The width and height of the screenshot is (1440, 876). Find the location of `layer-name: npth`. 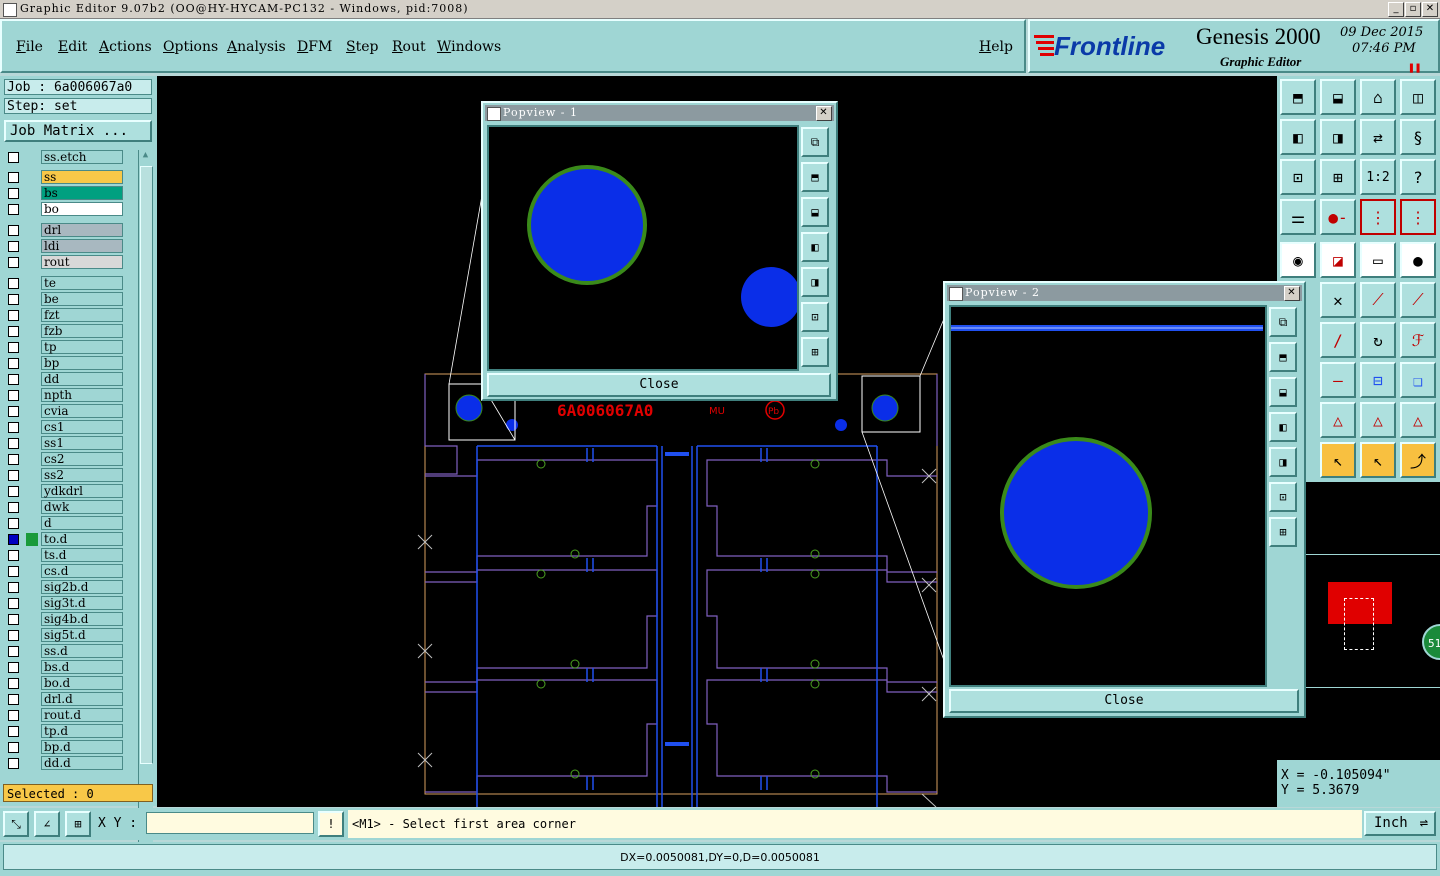

layer-name: npth is located at coordinates (82, 395).